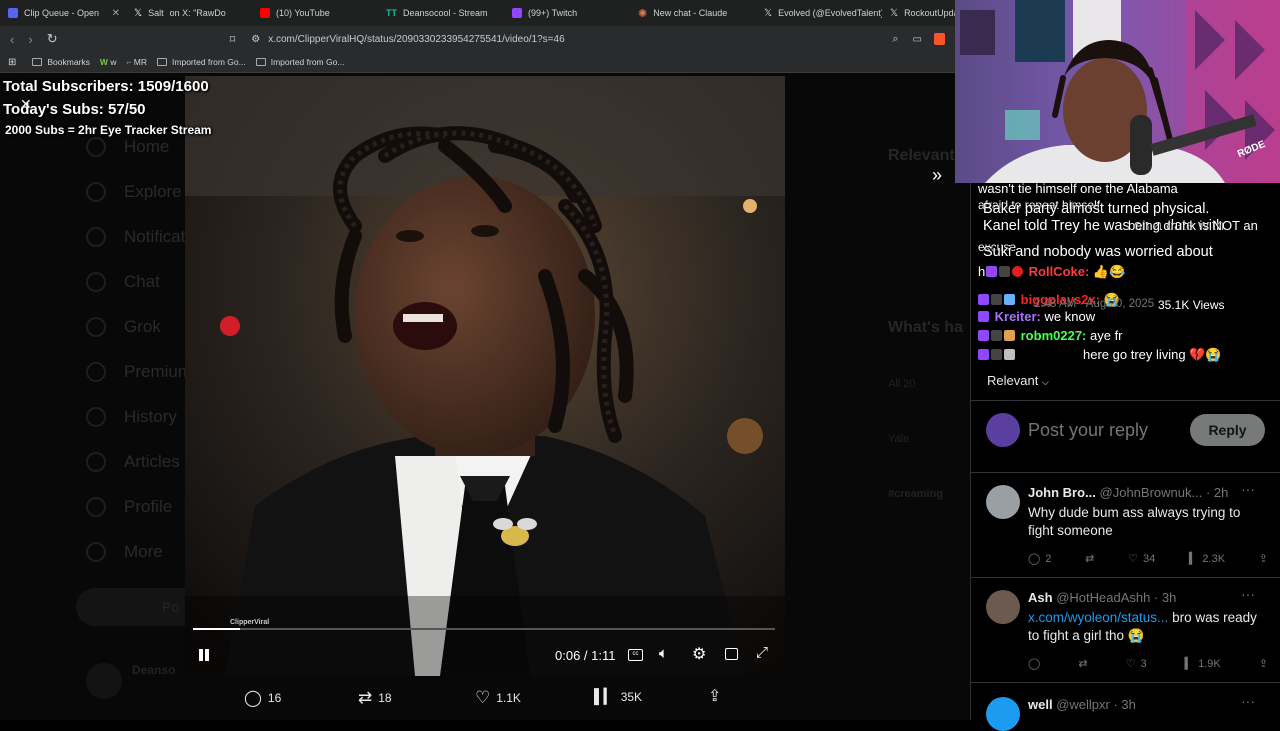  I want to click on settings-gear-icon: ⚙, so click(699, 654).